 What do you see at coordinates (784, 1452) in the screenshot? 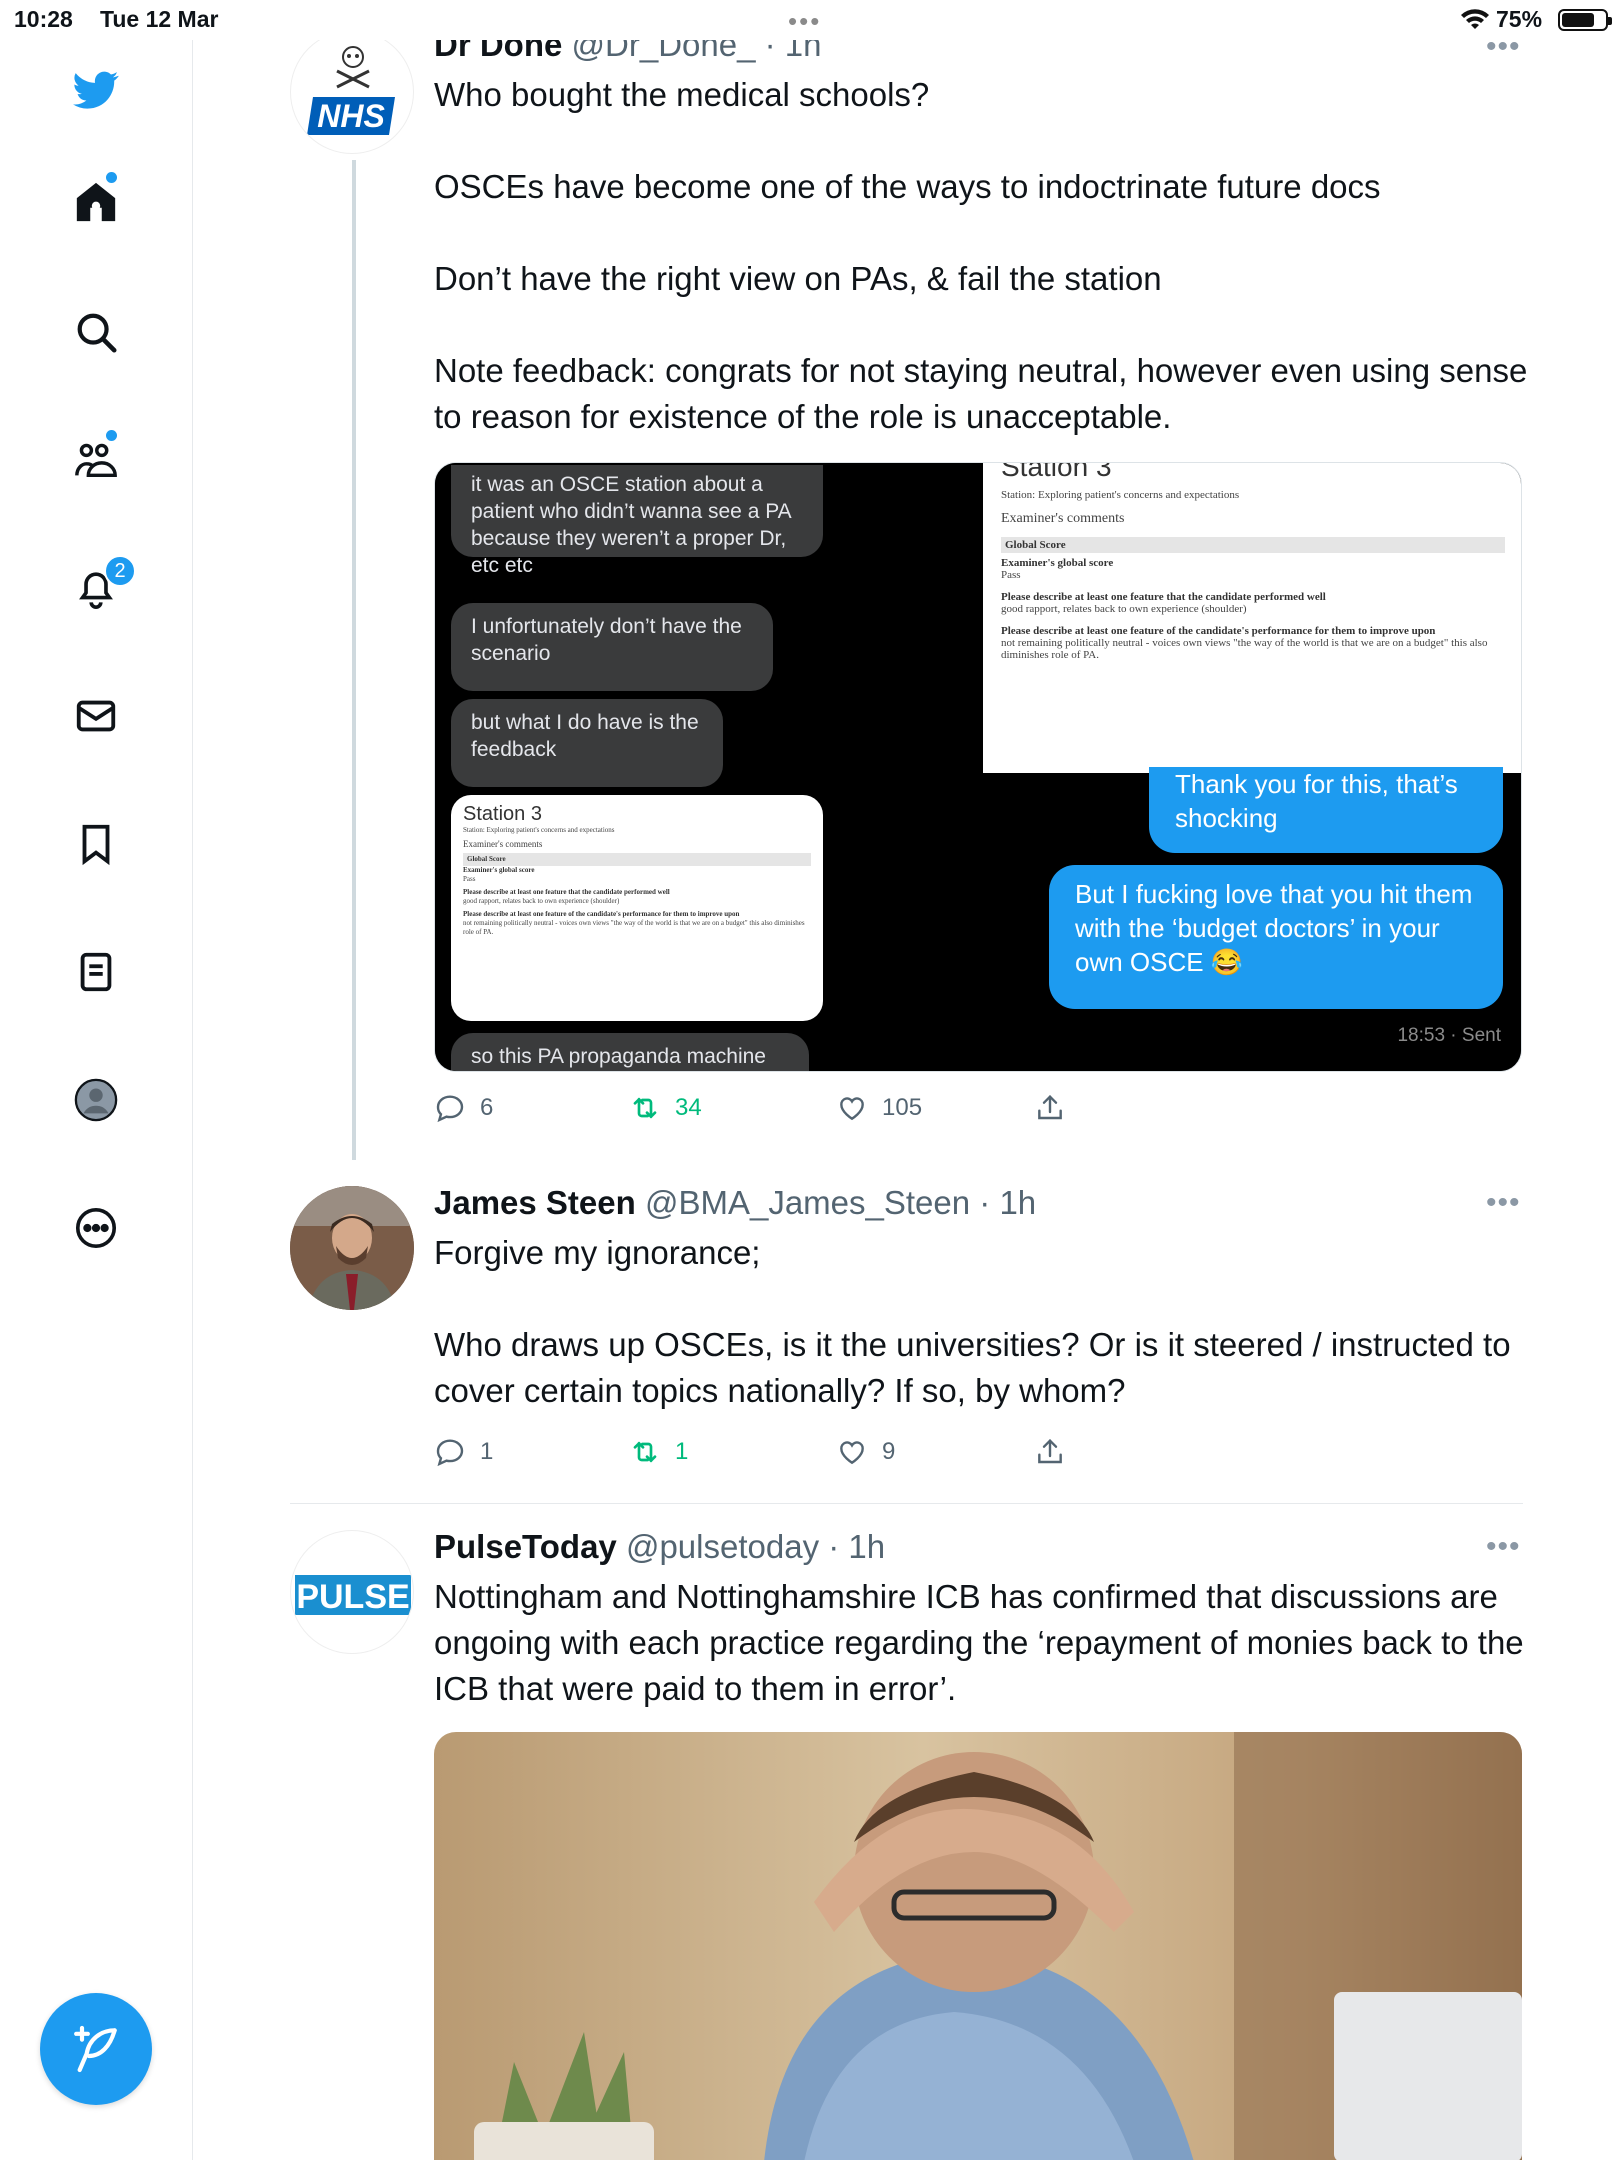
I see `tweet-actions: 1 1 9` at bounding box center [784, 1452].